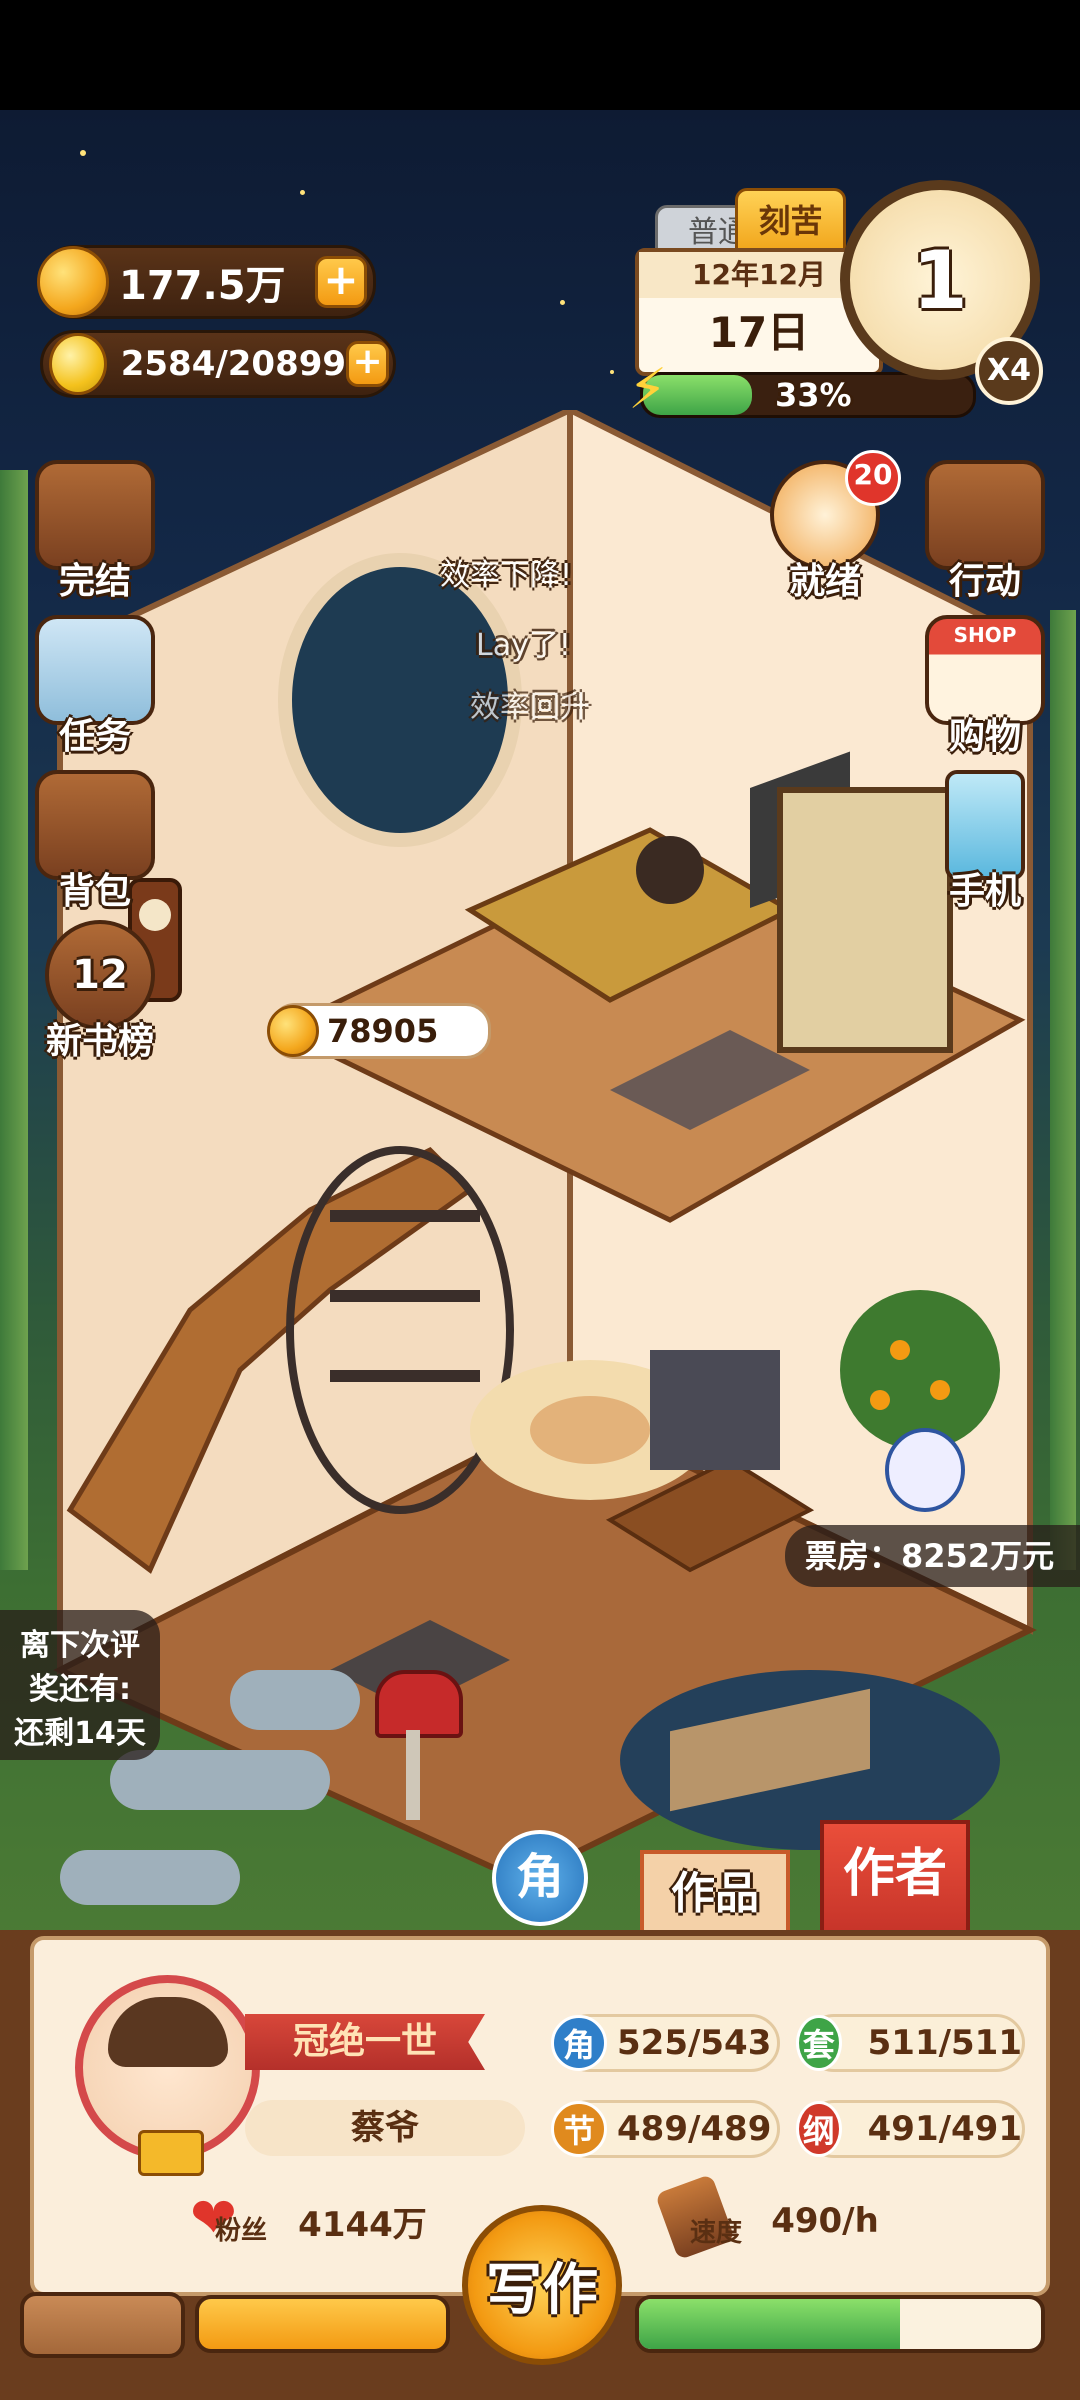 Image resolution: width=1080 pixels, height=2400 pixels. I want to click on mailbox-icon, so click(419, 1704).